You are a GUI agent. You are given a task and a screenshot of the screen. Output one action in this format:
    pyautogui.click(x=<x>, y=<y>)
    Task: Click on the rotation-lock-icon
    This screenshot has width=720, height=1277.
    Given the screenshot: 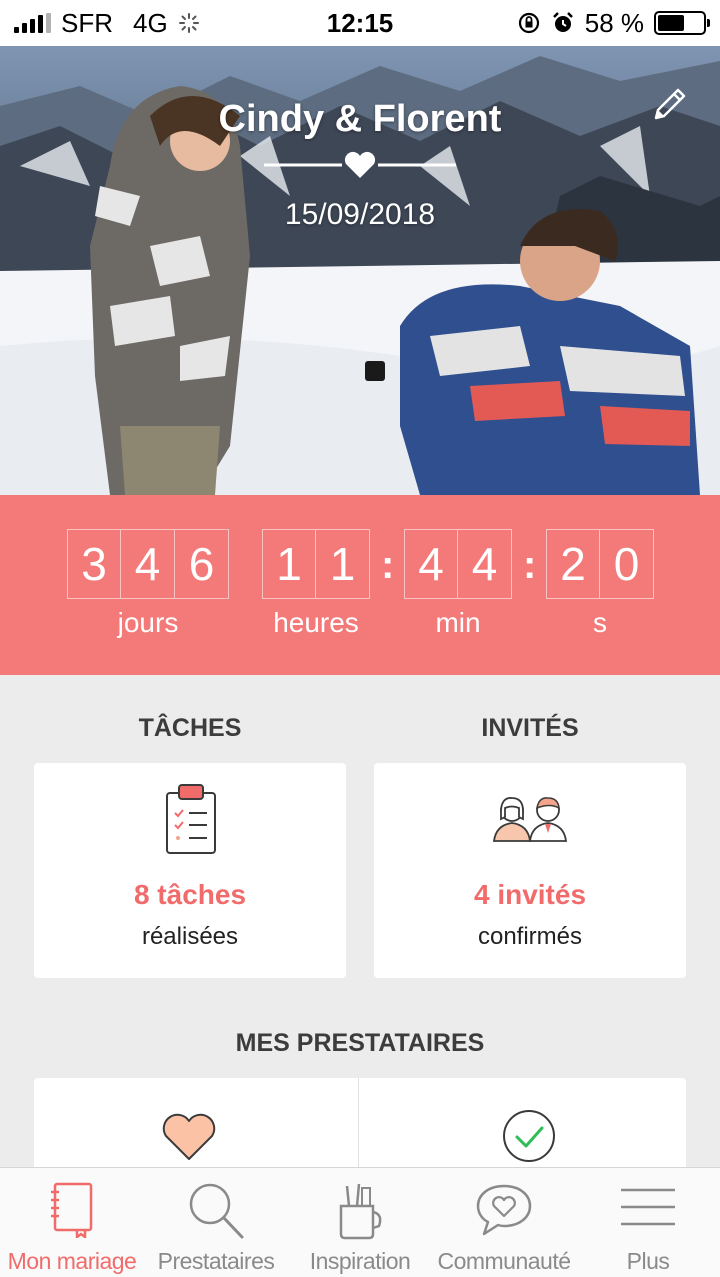 What is the action you would take?
    pyautogui.click(x=528, y=23)
    